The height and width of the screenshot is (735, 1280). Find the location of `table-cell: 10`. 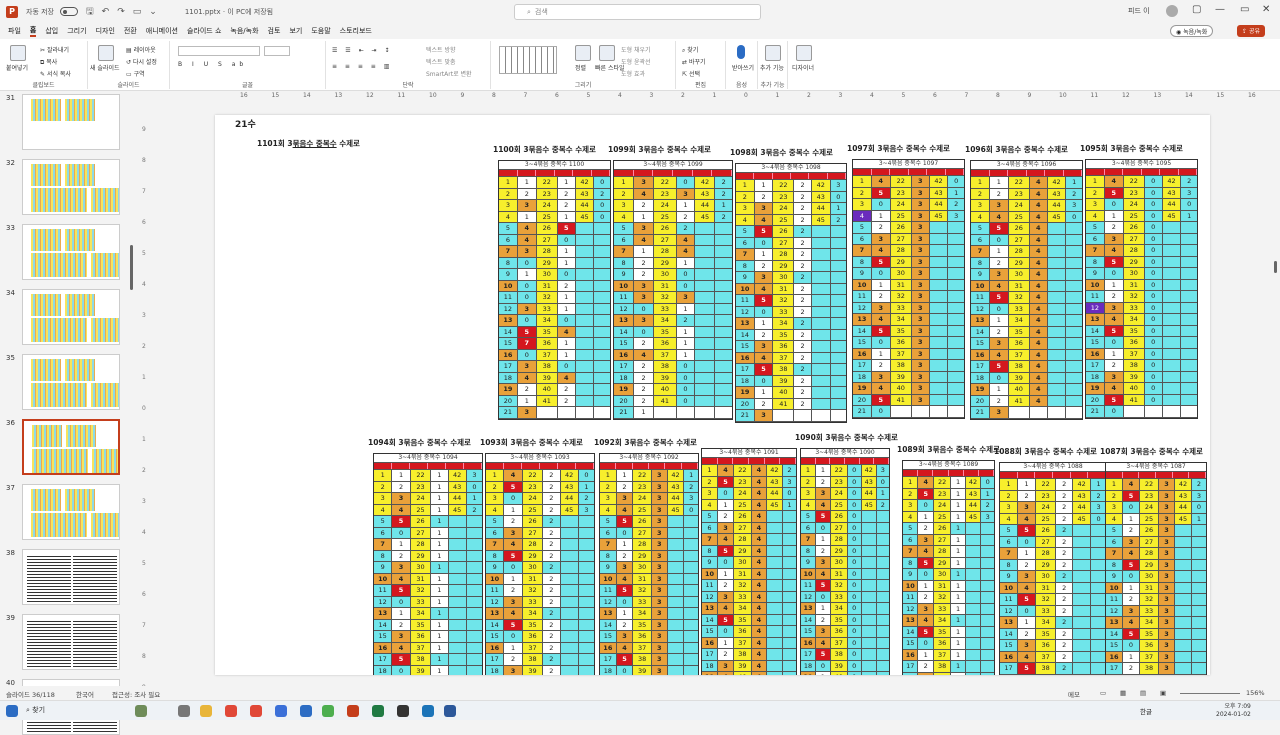

table-cell: 10 is located at coordinates (624, 285).